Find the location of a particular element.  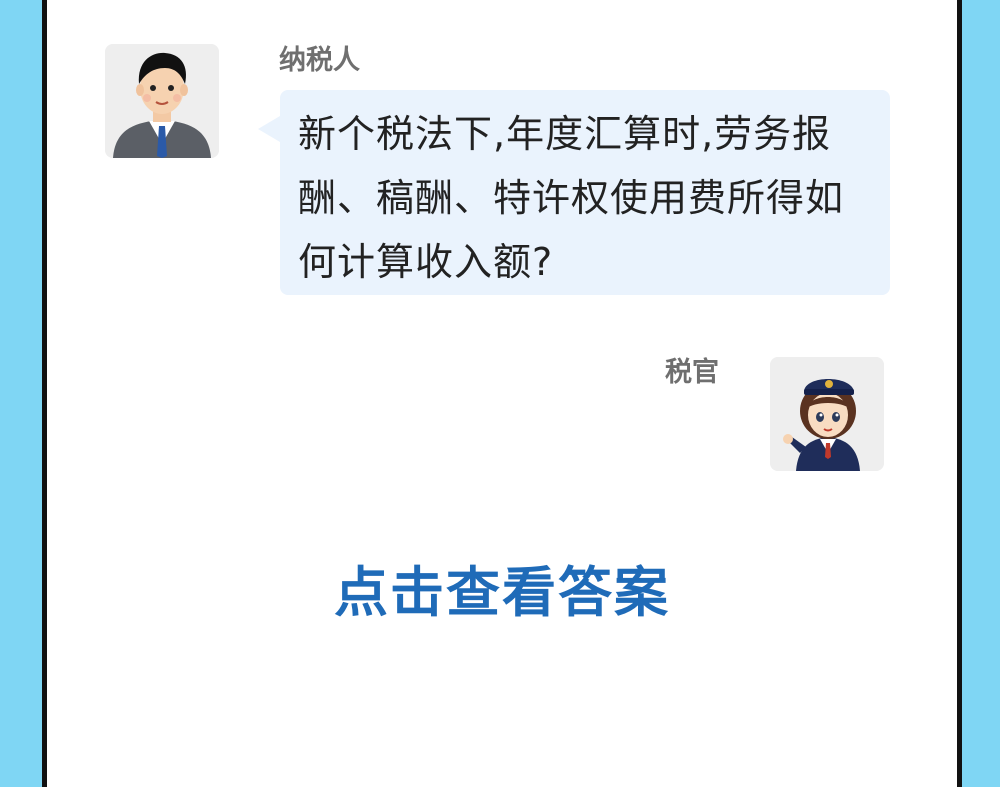

taxpayer-message: 新个税法下,年度汇算时,劳务报酬、稿酬、特许权使用费所得如何计算收入额? is located at coordinates (571, 198).